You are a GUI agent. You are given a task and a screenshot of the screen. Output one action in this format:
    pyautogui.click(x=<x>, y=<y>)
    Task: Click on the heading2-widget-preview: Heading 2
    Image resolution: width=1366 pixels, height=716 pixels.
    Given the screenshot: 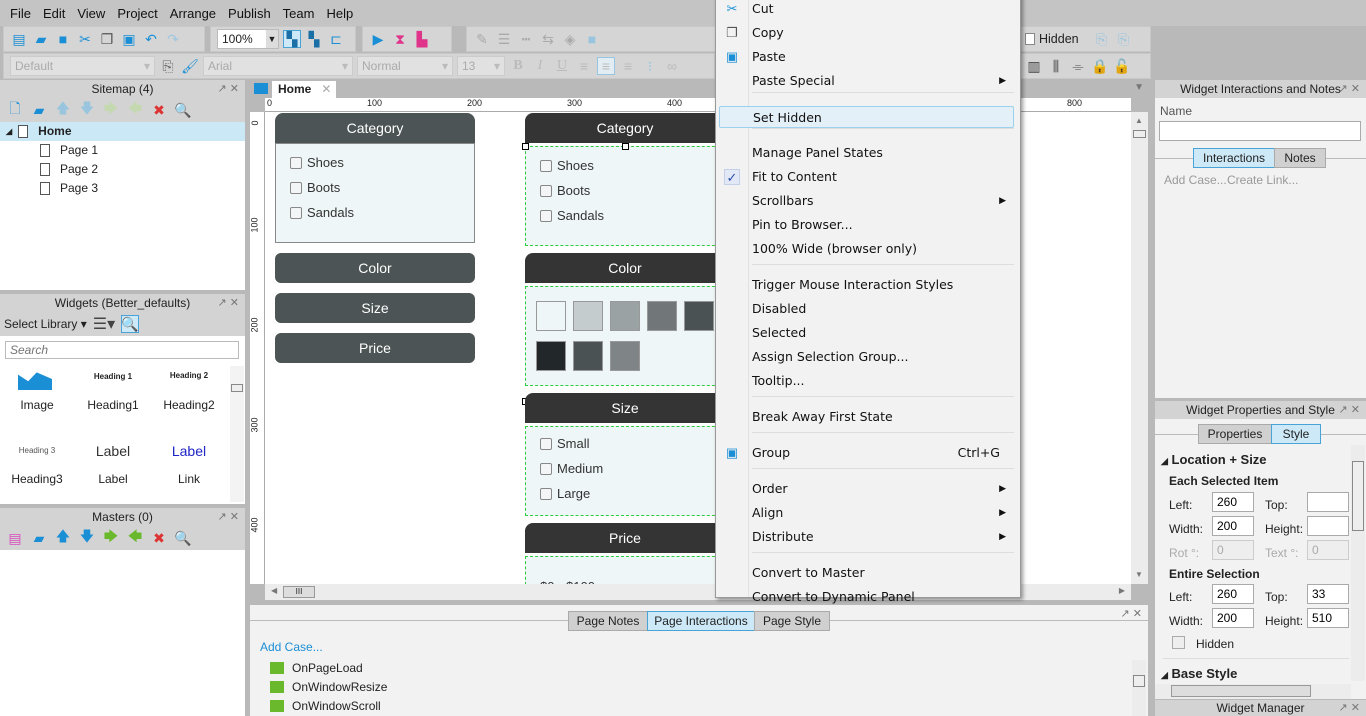 What is the action you would take?
    pyautogui.click(x=189, y=375)
    